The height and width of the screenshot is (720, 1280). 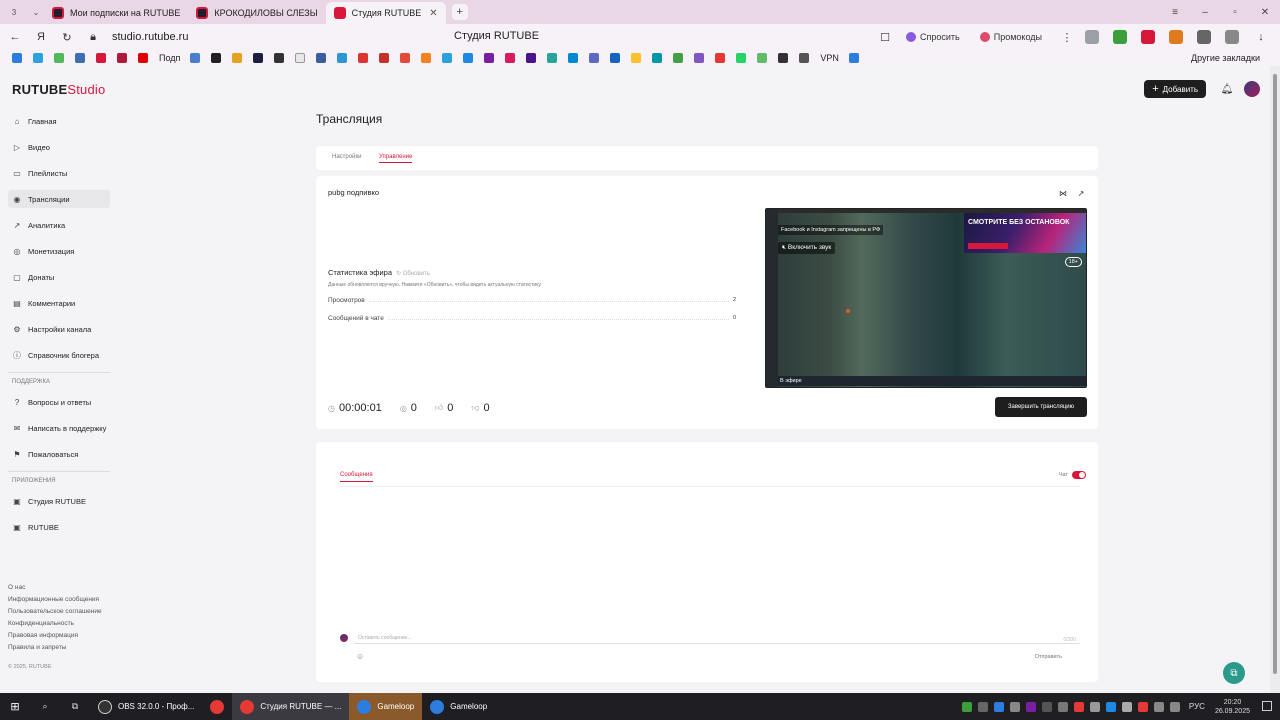 What do you see at coordinates (342, 58) in the screenshot?
I see `bookmark-11-icon` at bounding box center [342, 58].